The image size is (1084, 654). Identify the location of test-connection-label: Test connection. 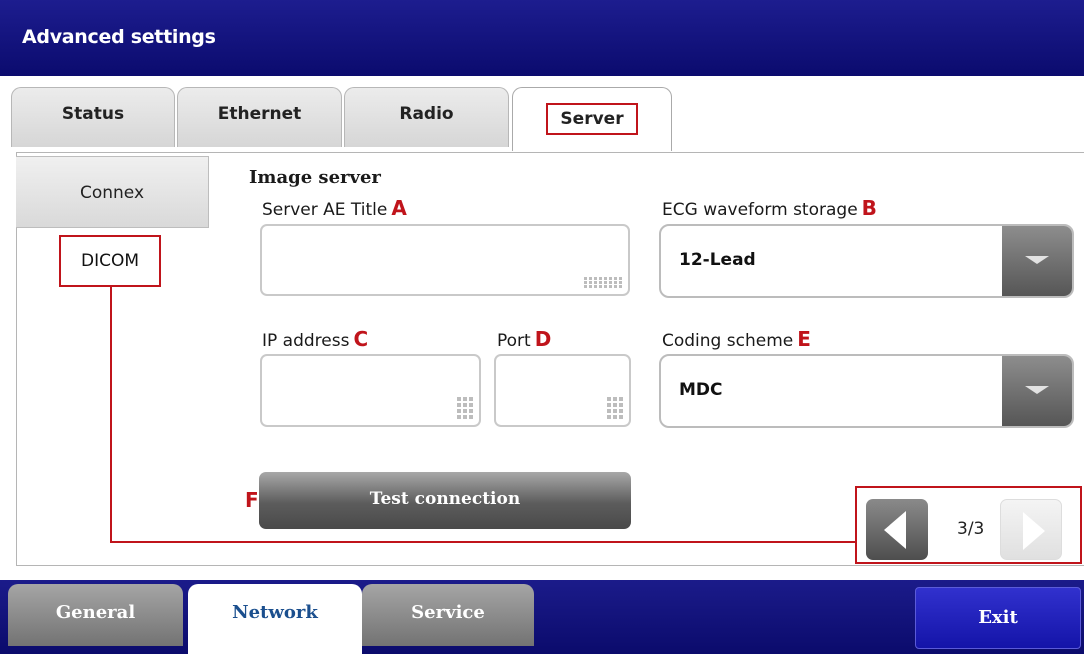
(445, 499).